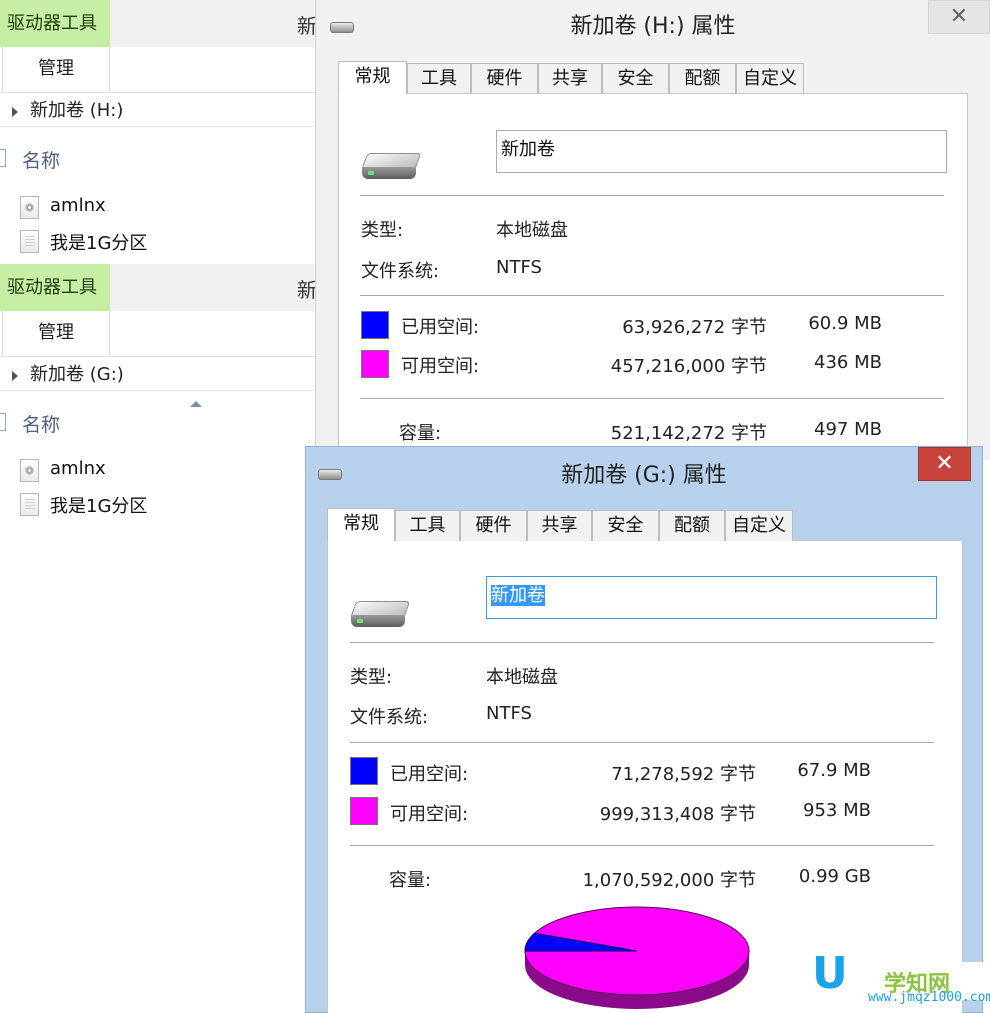 The height and width of the screenshot is (1013, 990). Describe the element at coordinates (845, 323) in the screenshot. I see `used-space-size: 60.9 MB` at that location.